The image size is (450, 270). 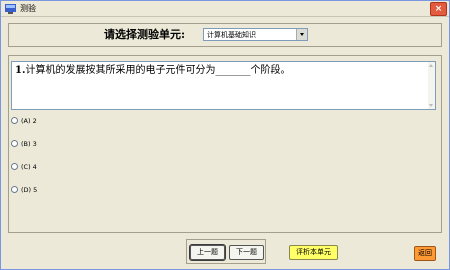 What do you see at coordinates (207, 252) in the screenshot?
I see `prev-question-button: 上一题` at bounding box center [207, 252].